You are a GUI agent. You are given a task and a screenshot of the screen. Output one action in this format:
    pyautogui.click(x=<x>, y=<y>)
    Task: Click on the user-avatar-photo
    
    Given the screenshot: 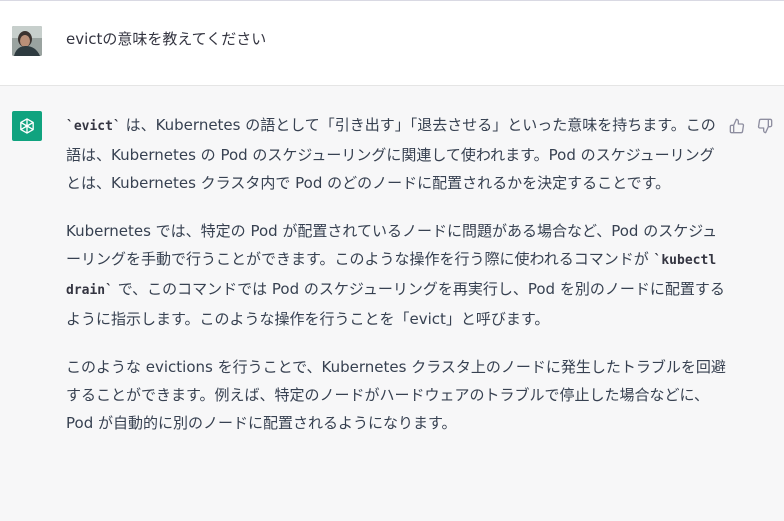 What is the action you would take?
    pyautogui.click(x=27, y=41)
    